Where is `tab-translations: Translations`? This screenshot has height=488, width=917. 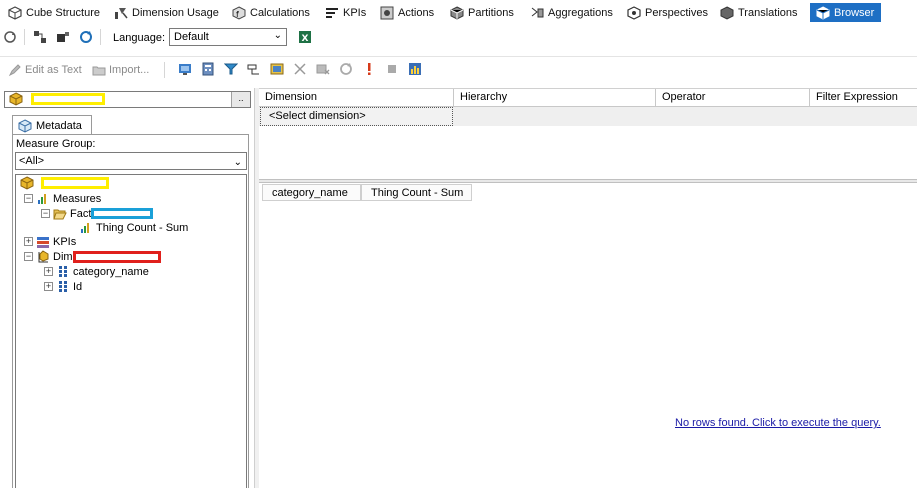
tab-translations: Translations is located at coordinates (759, 12).